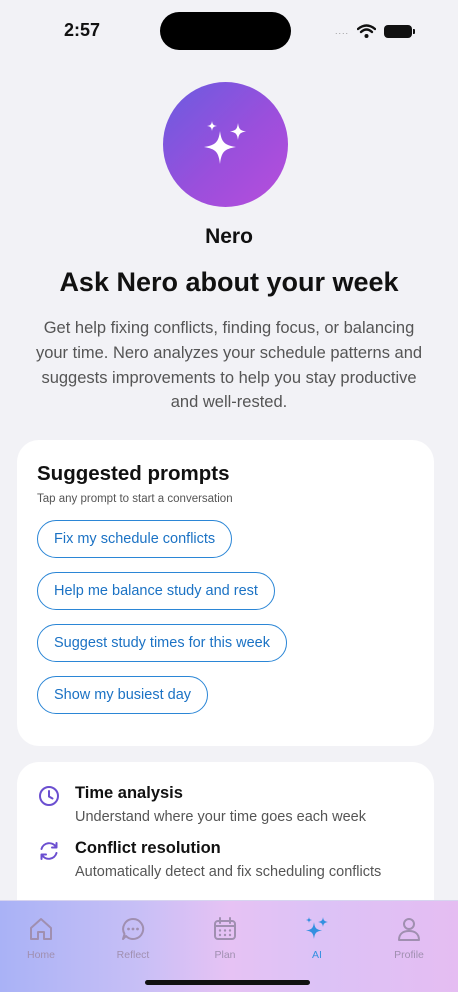 This screenshot has width=458, height=992. I want to click on tab-label: Profile, so click(409, 955).